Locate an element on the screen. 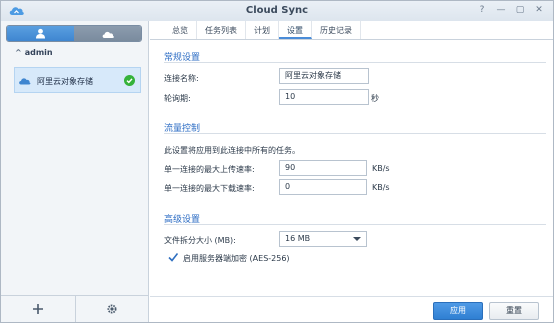 This screenshot has height=323, width=554. download-rate-unit: KB/s is located at coordinates (381, 187).